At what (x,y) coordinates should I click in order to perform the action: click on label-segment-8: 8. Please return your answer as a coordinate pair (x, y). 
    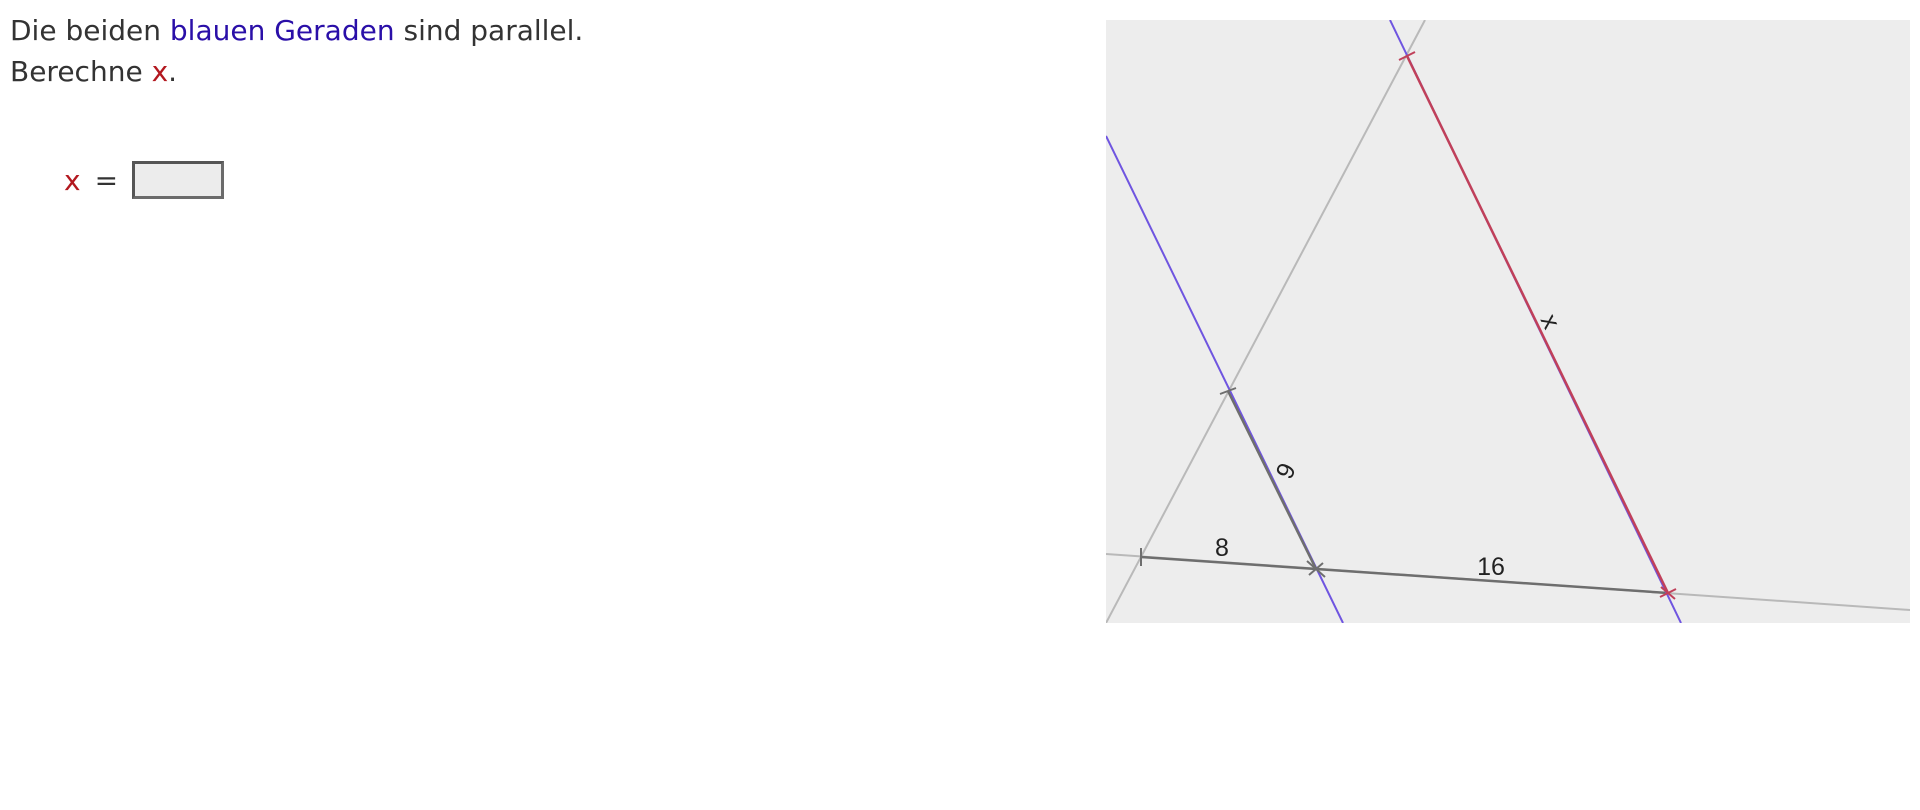
    Looking at the image, I should click on (1222, 548).